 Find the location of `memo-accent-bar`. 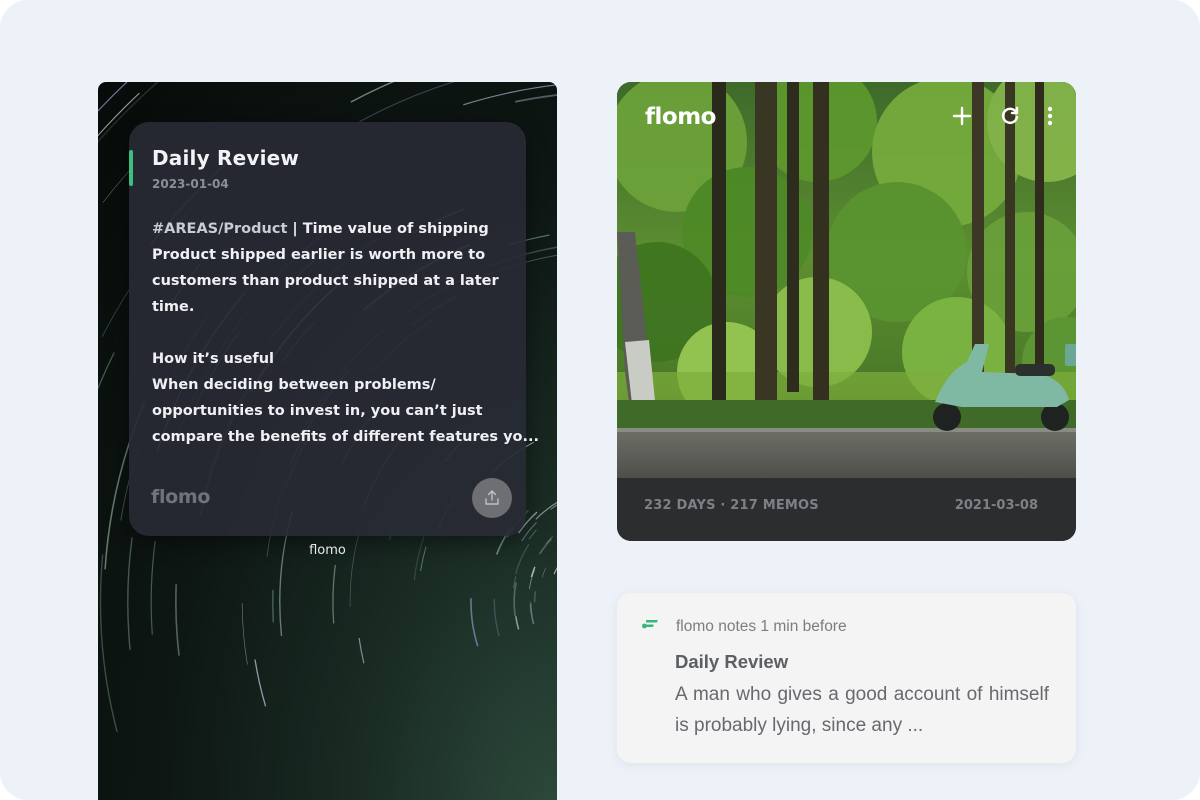

memo-accent-bar is located at coordinates (131, 168).